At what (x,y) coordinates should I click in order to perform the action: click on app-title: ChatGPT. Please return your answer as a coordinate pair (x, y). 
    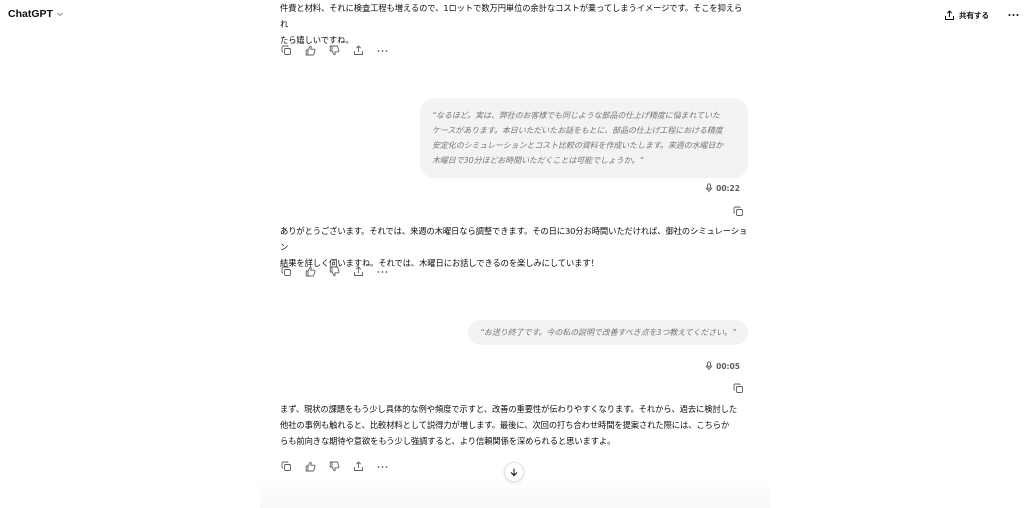
    Looking at the image, I should click on (30, 14).